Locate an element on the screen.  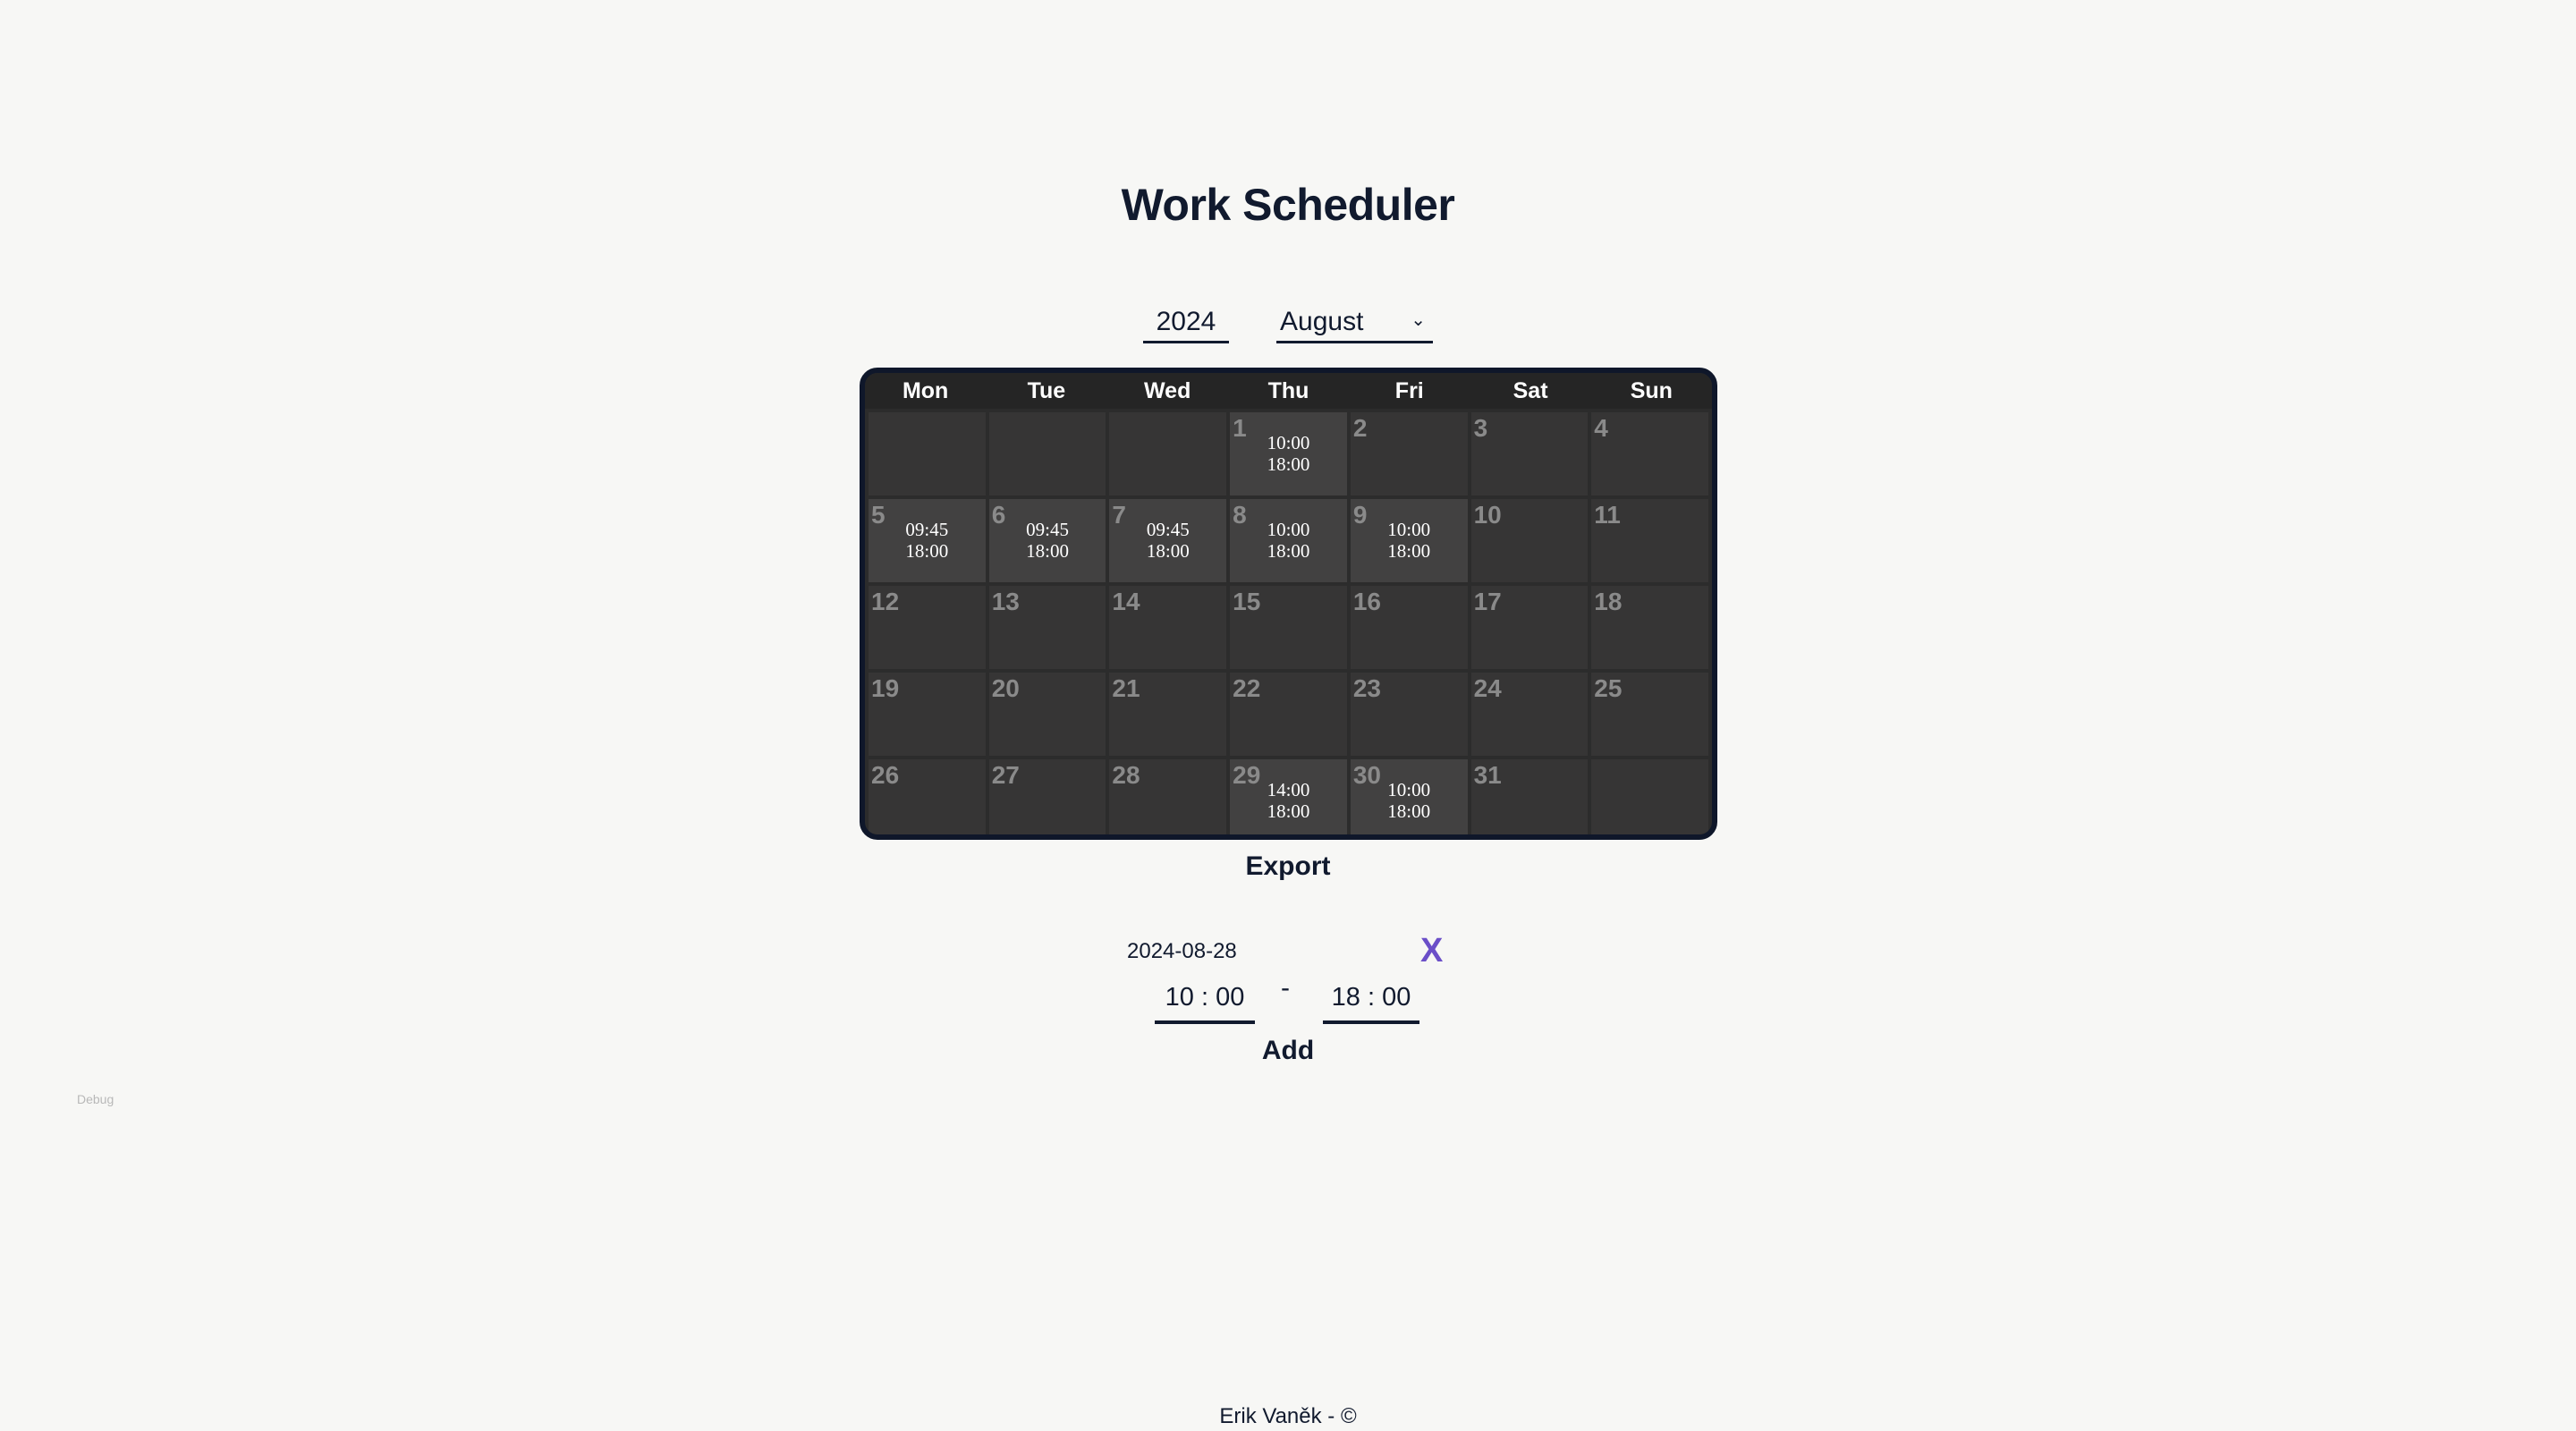
day-cell: 27 is located at coordinates (1047, 797).